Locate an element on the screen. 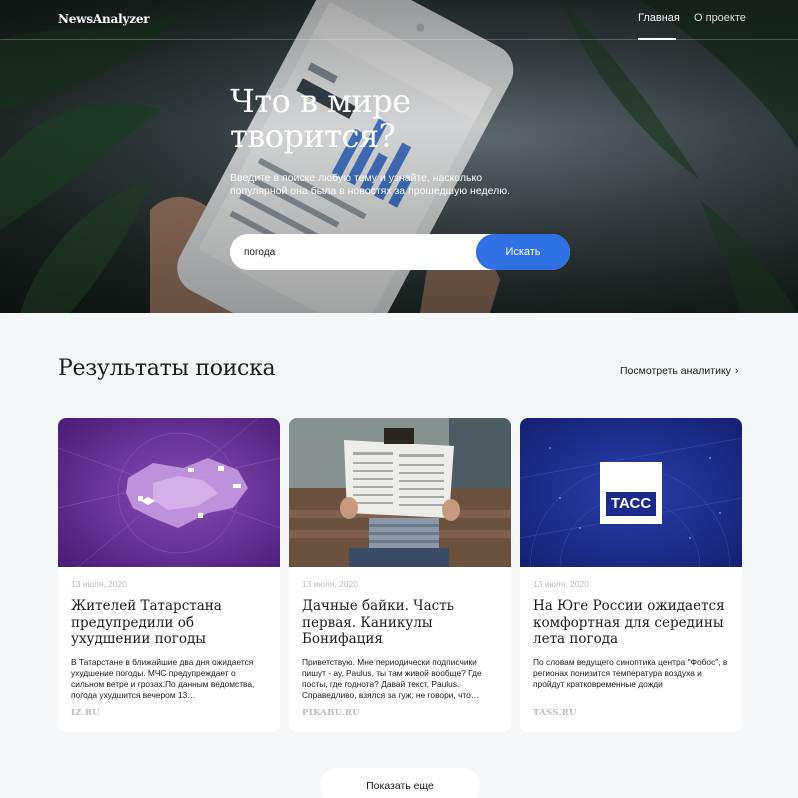 This screenshot has height=798, width=798. hero-title: Что в мире творится? is located at coordinates (320, 118).